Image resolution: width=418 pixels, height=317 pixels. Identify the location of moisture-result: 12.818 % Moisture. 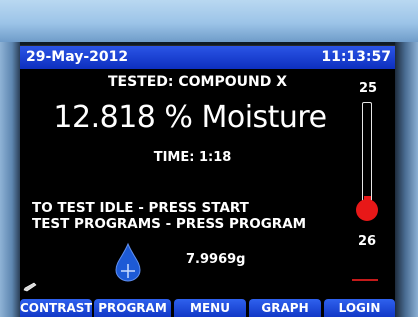
(190, 117).